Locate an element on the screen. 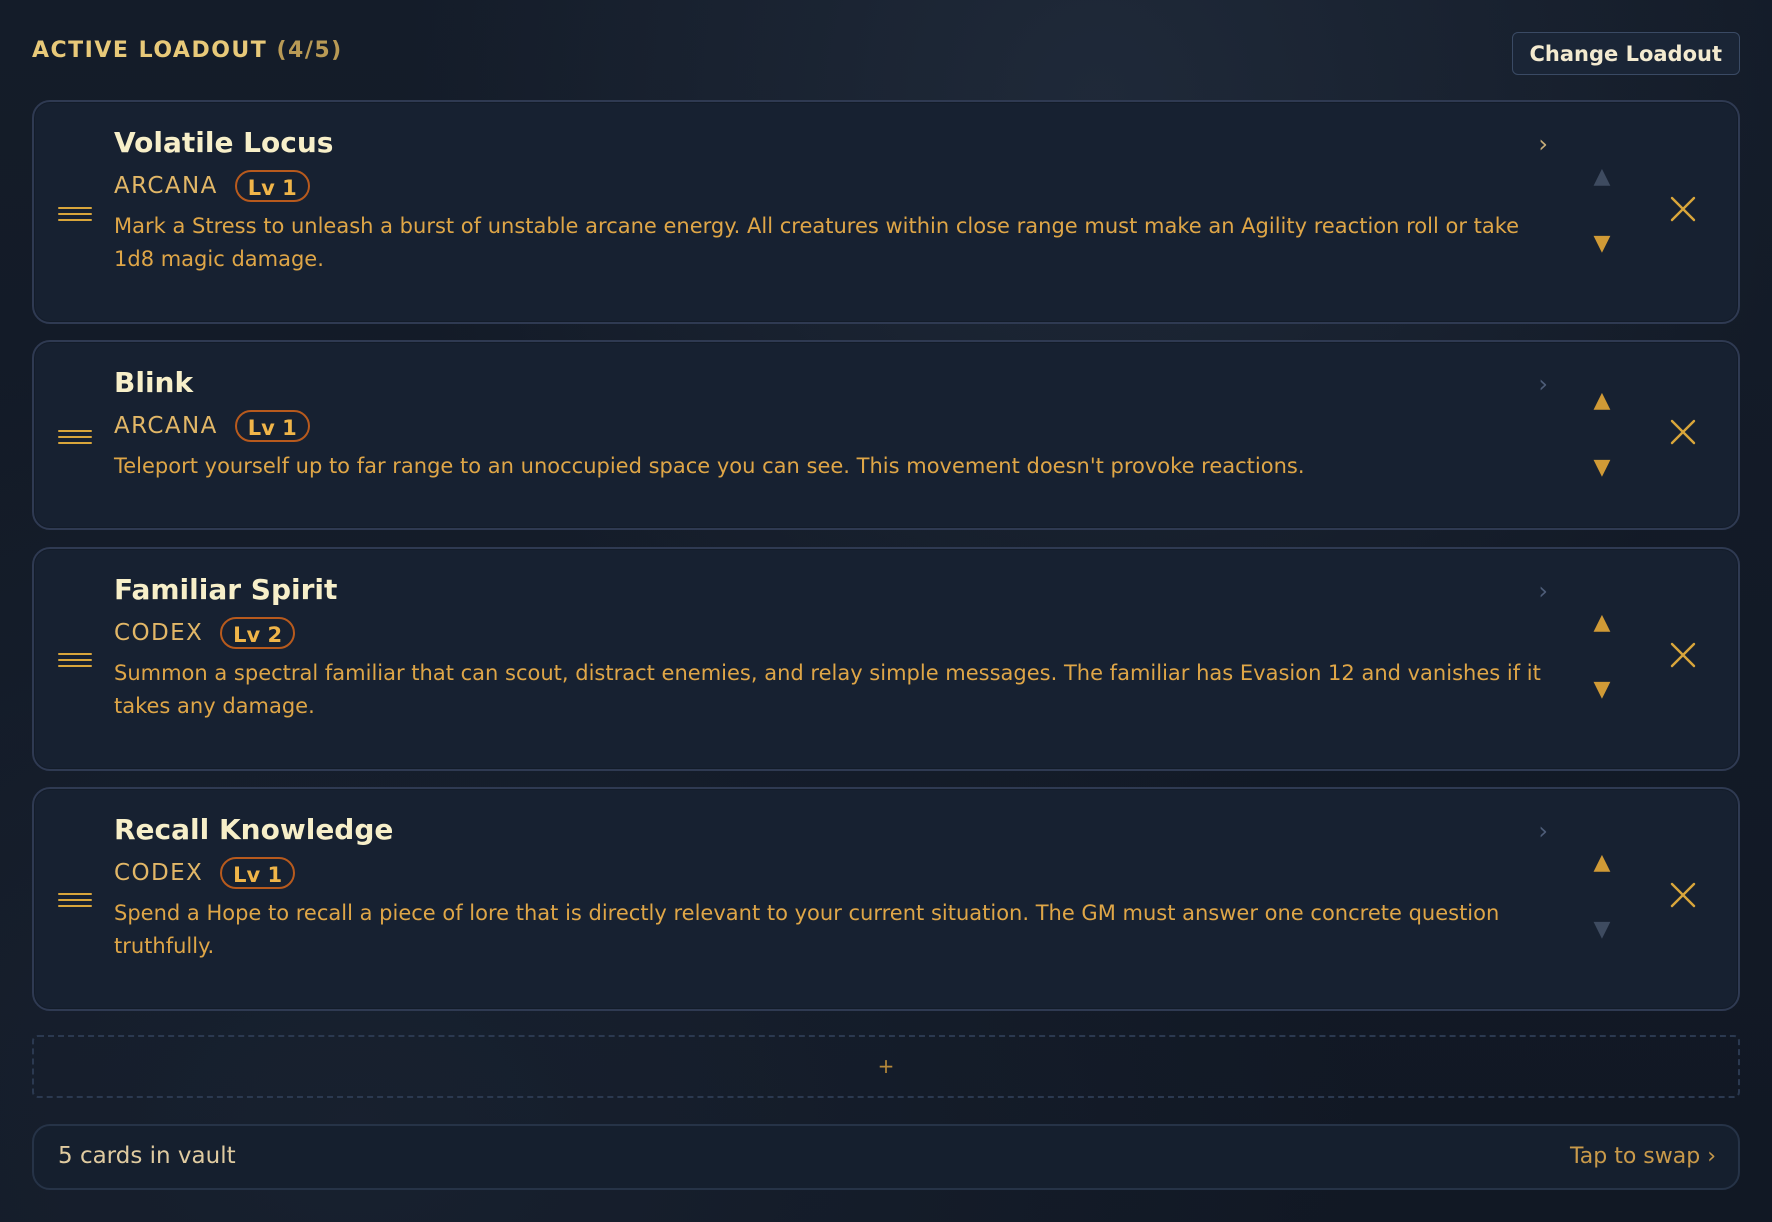  plus-icon: + is located at coordinates (886, 1066).